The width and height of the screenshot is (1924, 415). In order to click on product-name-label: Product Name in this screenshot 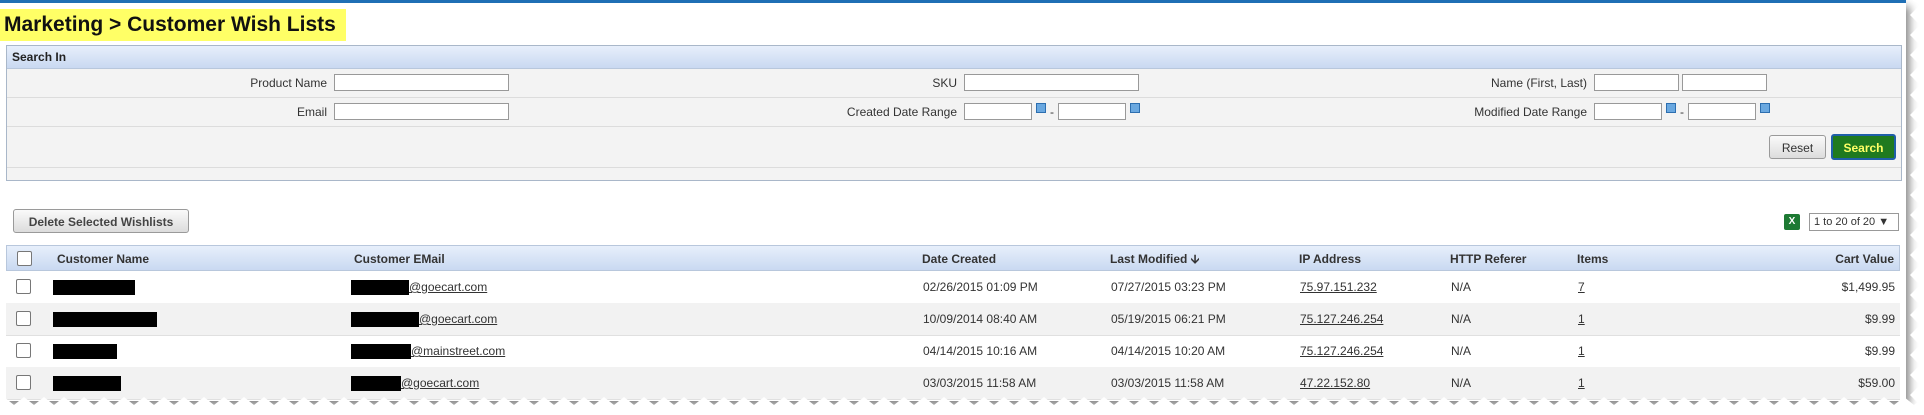, I will do `click(288, 83)`.